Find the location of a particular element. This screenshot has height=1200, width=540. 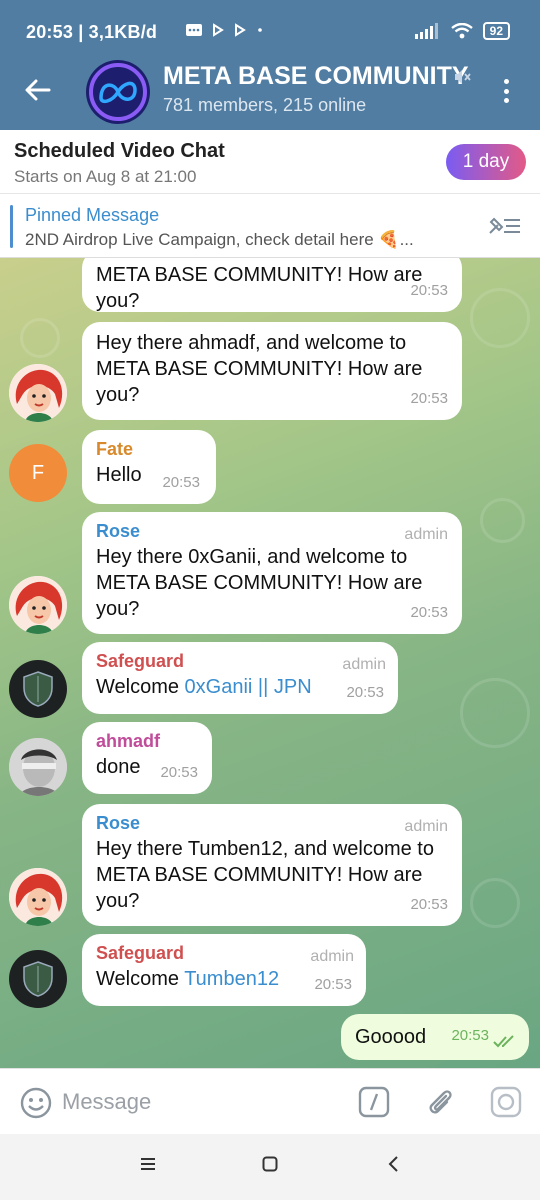

message-composer is located at coordinates (270, 1101).